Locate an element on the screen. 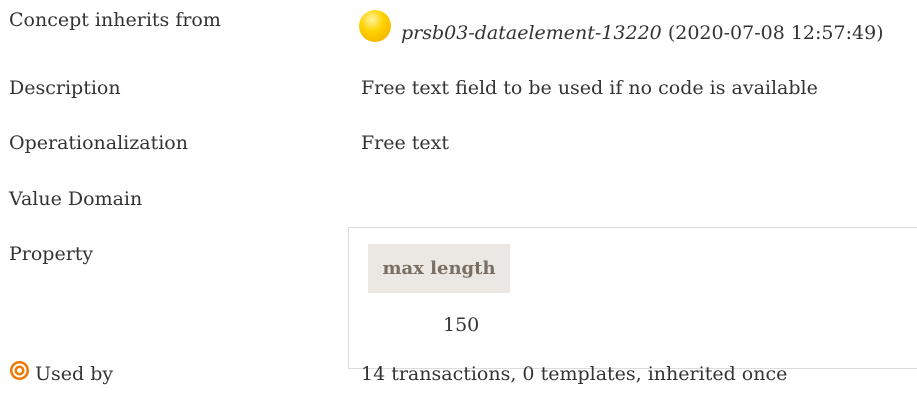  property-label: Property is located at coordinates (51, 254).